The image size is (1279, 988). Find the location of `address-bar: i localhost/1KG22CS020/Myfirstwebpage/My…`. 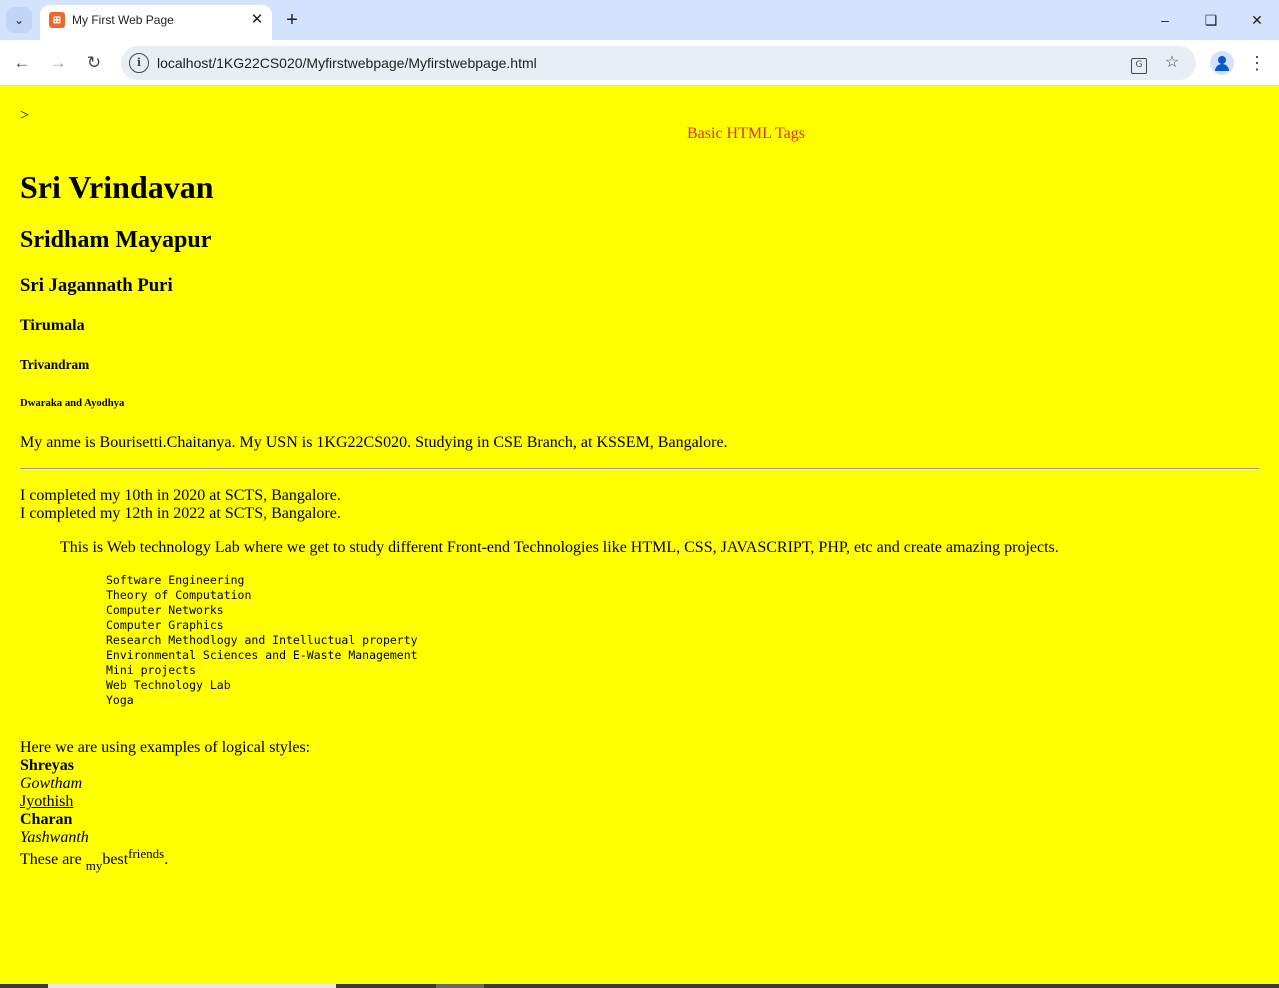

address-bar: i localhost/1KG22CS020/Myfirstwebpage/My… is located at coordinates (658, 63).